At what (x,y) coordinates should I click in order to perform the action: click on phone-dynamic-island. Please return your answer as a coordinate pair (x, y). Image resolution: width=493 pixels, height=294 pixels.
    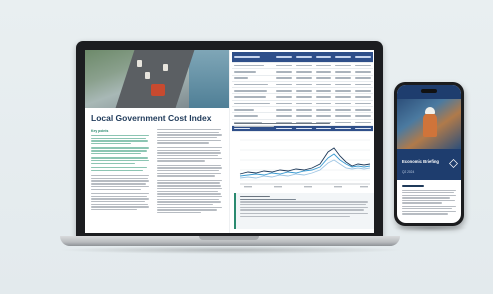
    Looking at the image, I should click on (429, 91).